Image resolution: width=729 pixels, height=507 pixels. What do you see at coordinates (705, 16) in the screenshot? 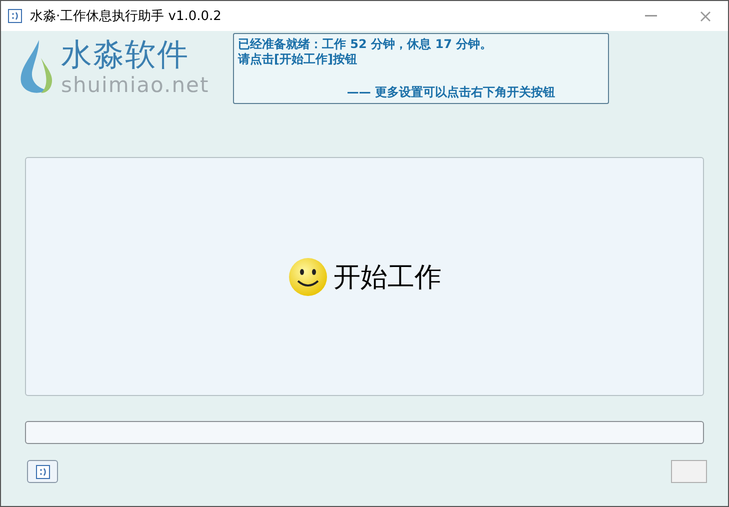
I see `close-icon` at bounding box center [705, 16].